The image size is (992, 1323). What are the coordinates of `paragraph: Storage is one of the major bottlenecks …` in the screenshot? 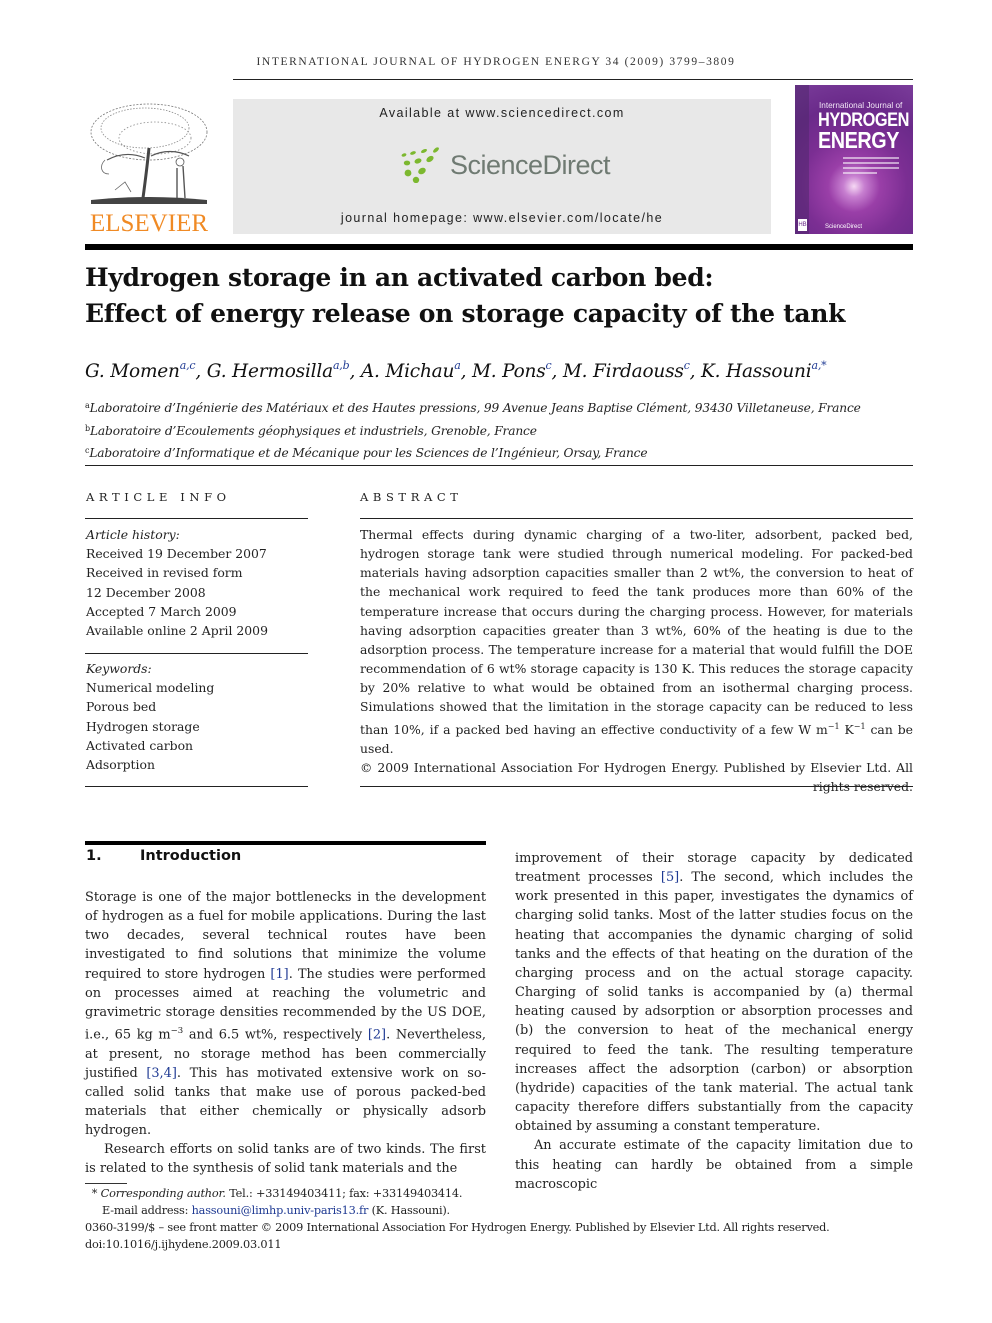 It's located at (286, 1014).